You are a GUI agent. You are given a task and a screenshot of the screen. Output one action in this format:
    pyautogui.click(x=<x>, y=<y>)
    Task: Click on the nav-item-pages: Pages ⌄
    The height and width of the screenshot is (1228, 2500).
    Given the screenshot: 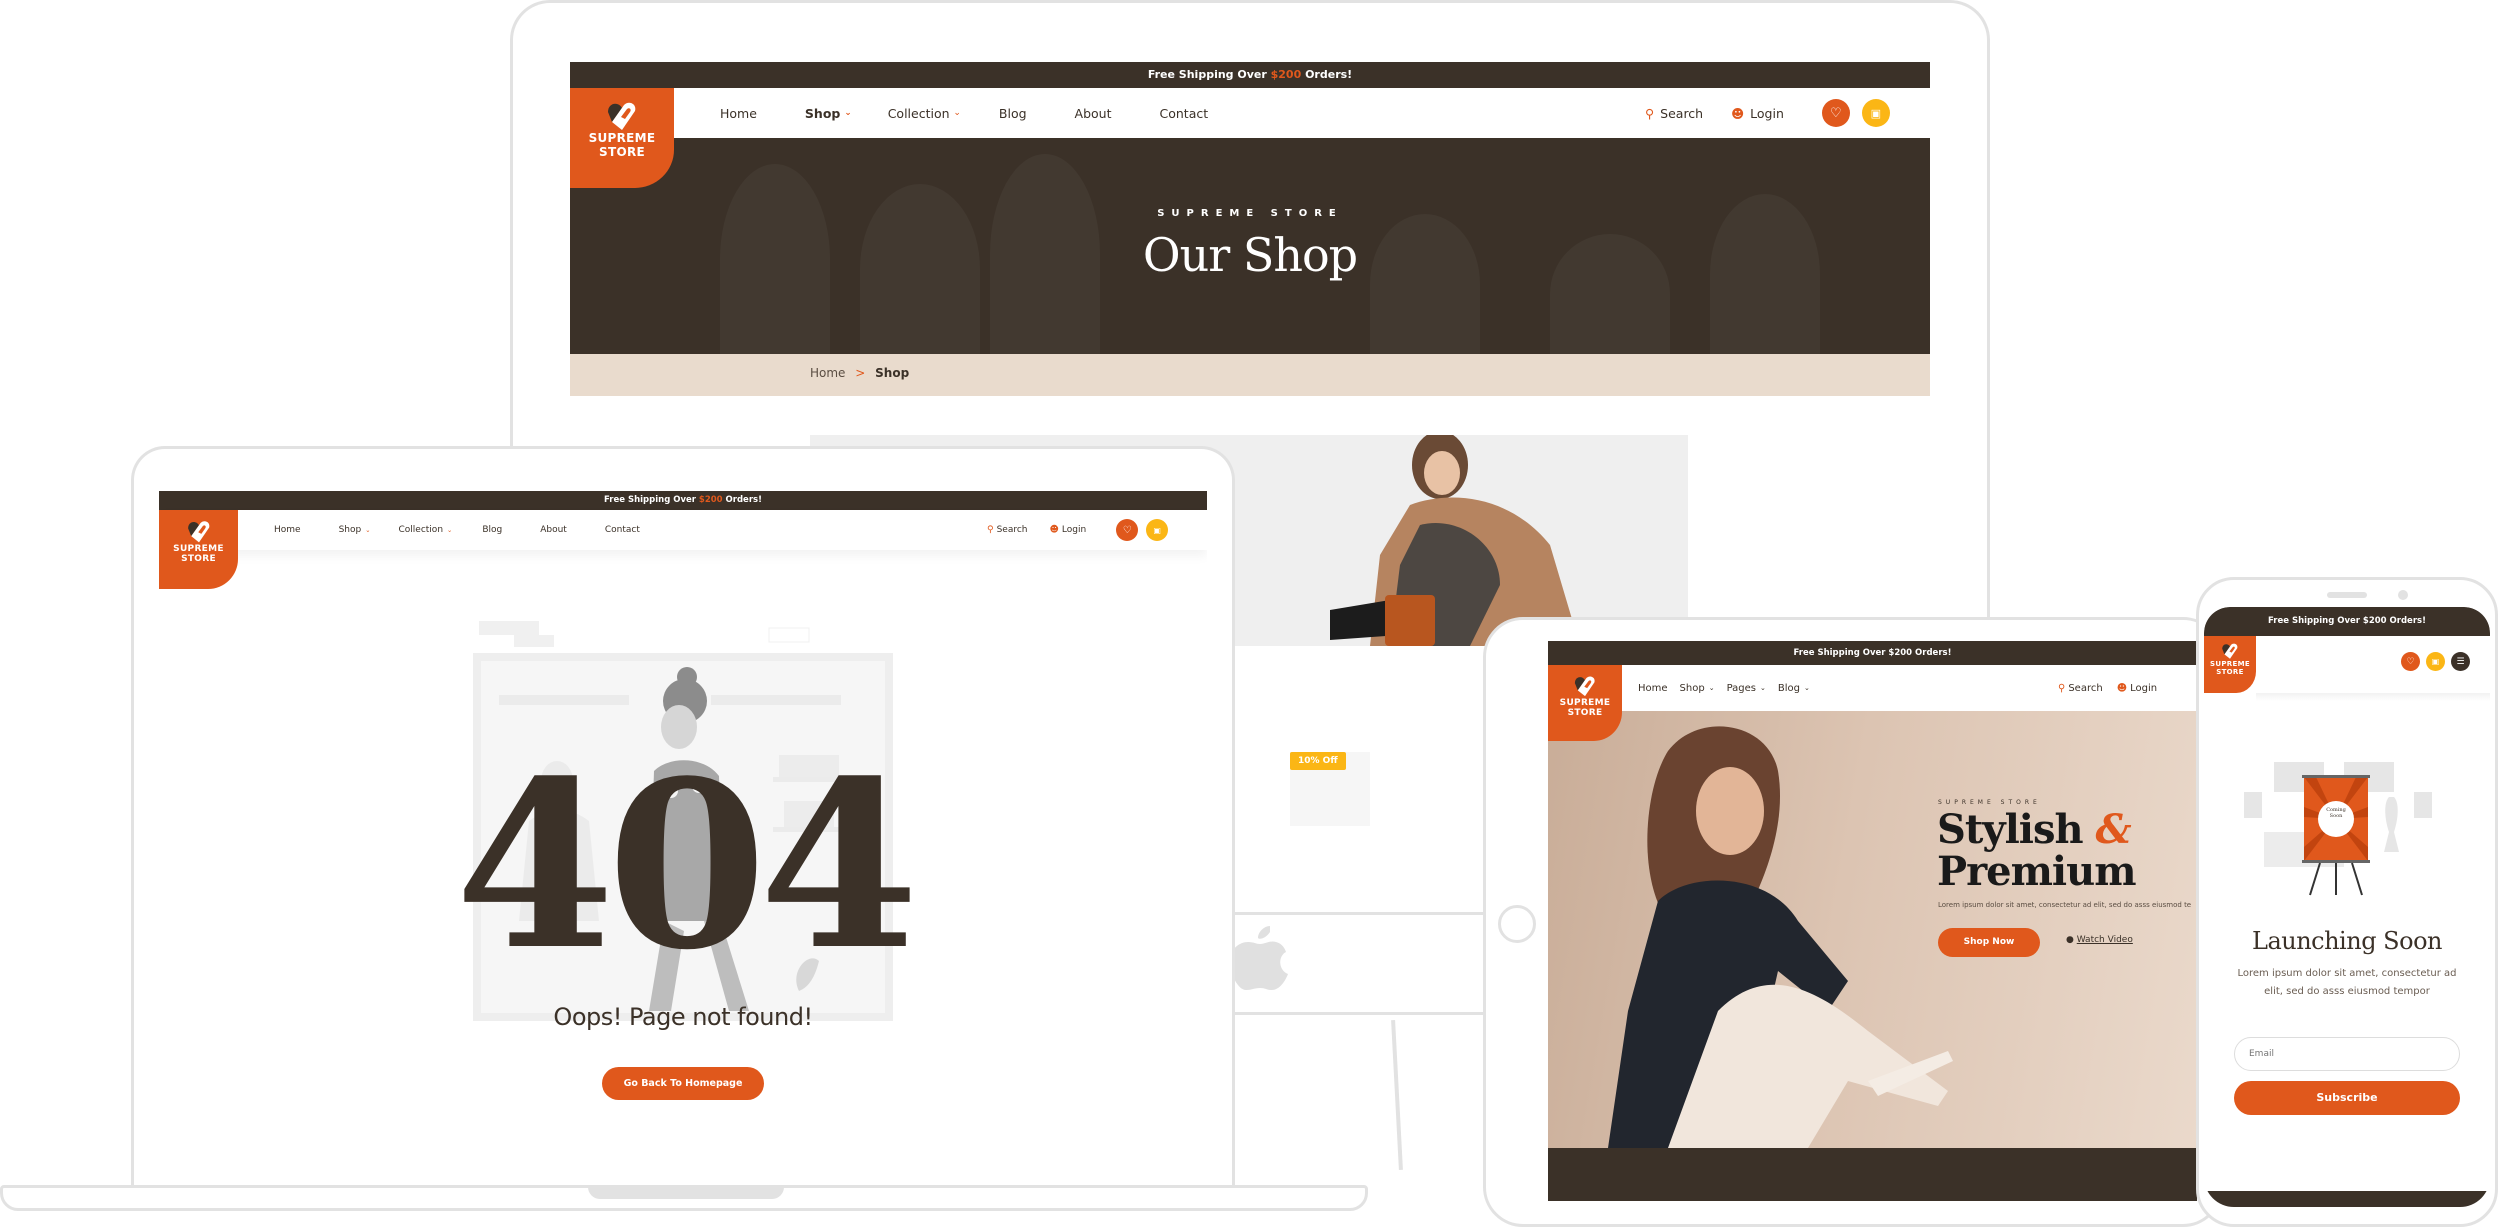 What is the action you would take?
    pyautogui.click(x=1746, y=688)
    